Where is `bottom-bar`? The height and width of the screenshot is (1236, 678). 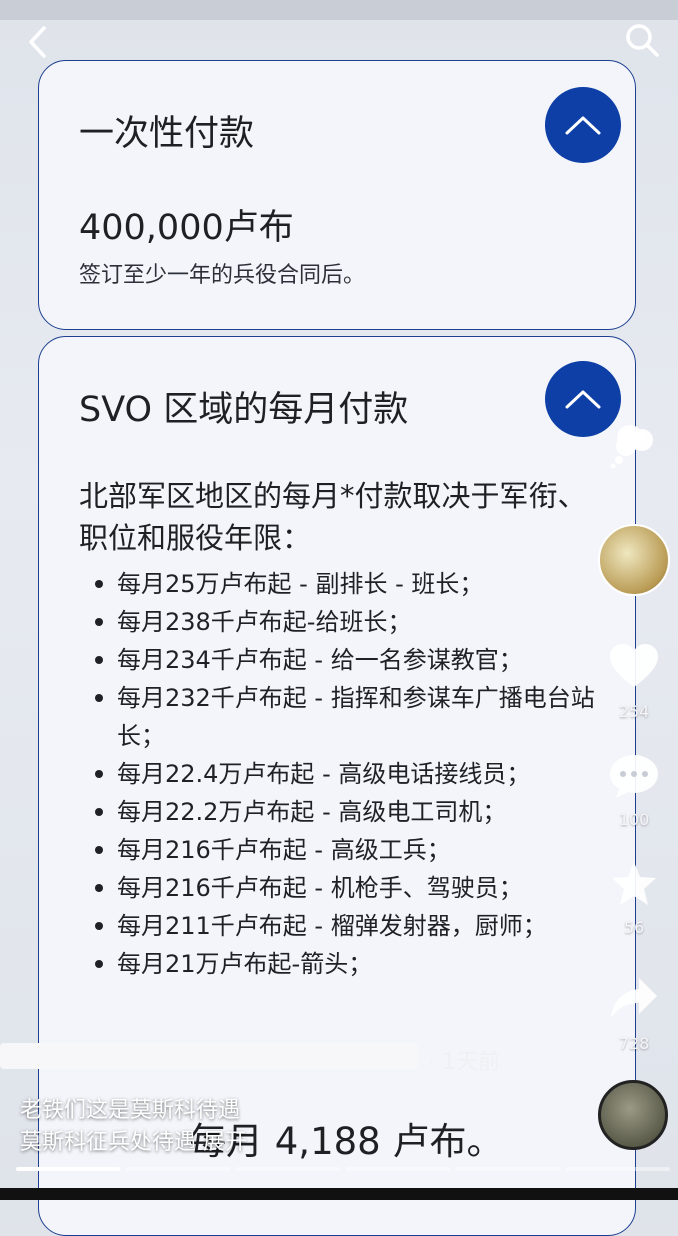 bottom-bar is located at coordinates (339, 1194).